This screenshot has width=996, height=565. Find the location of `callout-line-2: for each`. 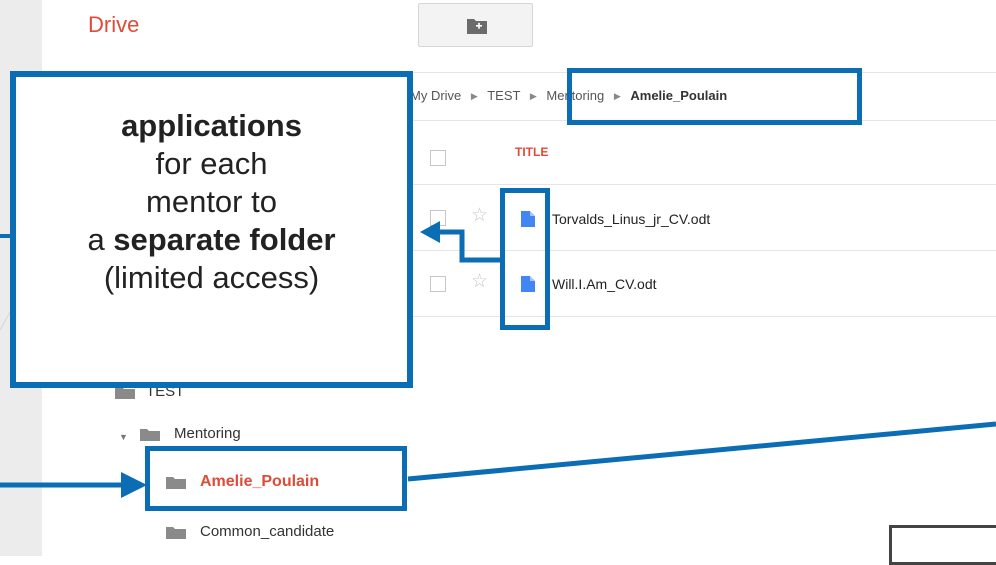

callout-line-2: for each is located at coordinates (211, 163).